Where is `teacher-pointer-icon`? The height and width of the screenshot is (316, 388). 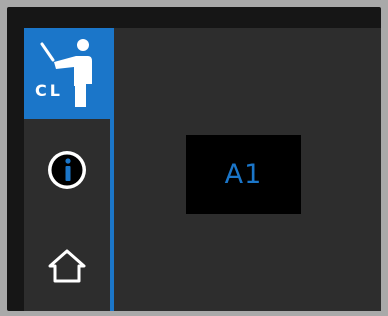
teacher-pointer-icon is located at coordinates (66, 73).